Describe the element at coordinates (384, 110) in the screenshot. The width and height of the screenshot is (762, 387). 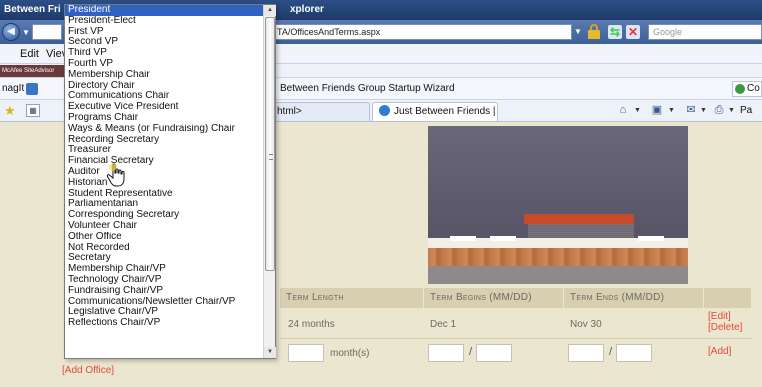
I see `ie-page-icon` at that location.